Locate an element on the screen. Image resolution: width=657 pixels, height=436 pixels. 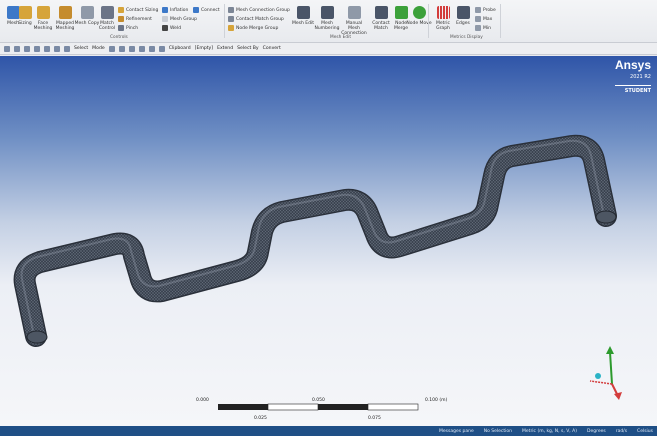
mesh-numbering-button: Mesh Numbering is located at coordinates (327, 18).